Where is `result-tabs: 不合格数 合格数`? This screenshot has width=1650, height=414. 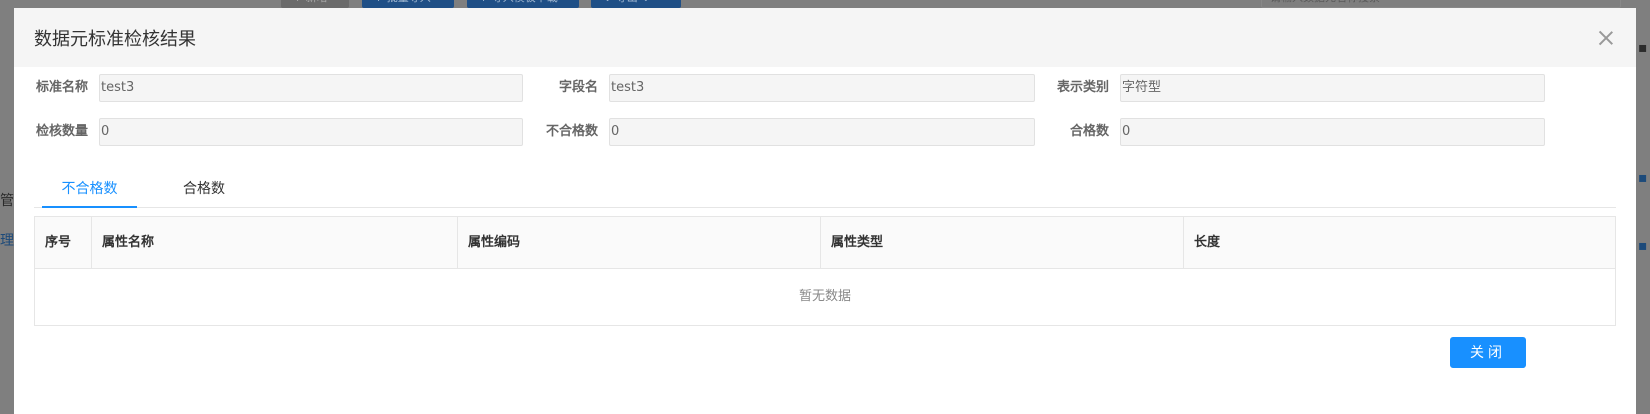
result-tabs: 不合格数 合格数 is located at coordinates (825, 189).